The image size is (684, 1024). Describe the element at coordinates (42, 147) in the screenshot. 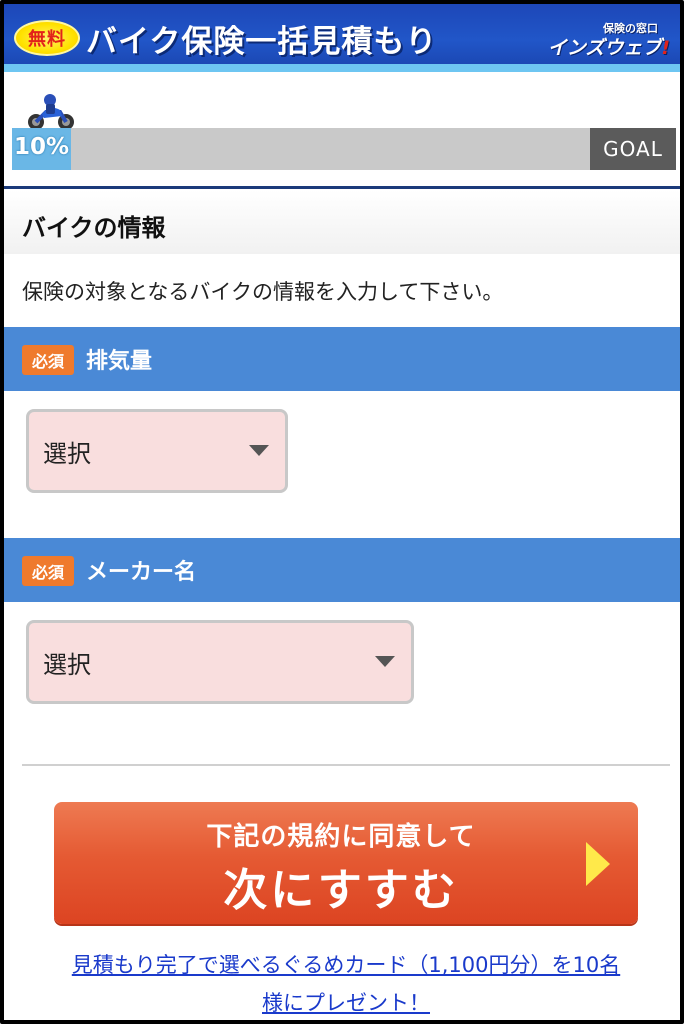

I see `progress-percent: 10%` at that location.